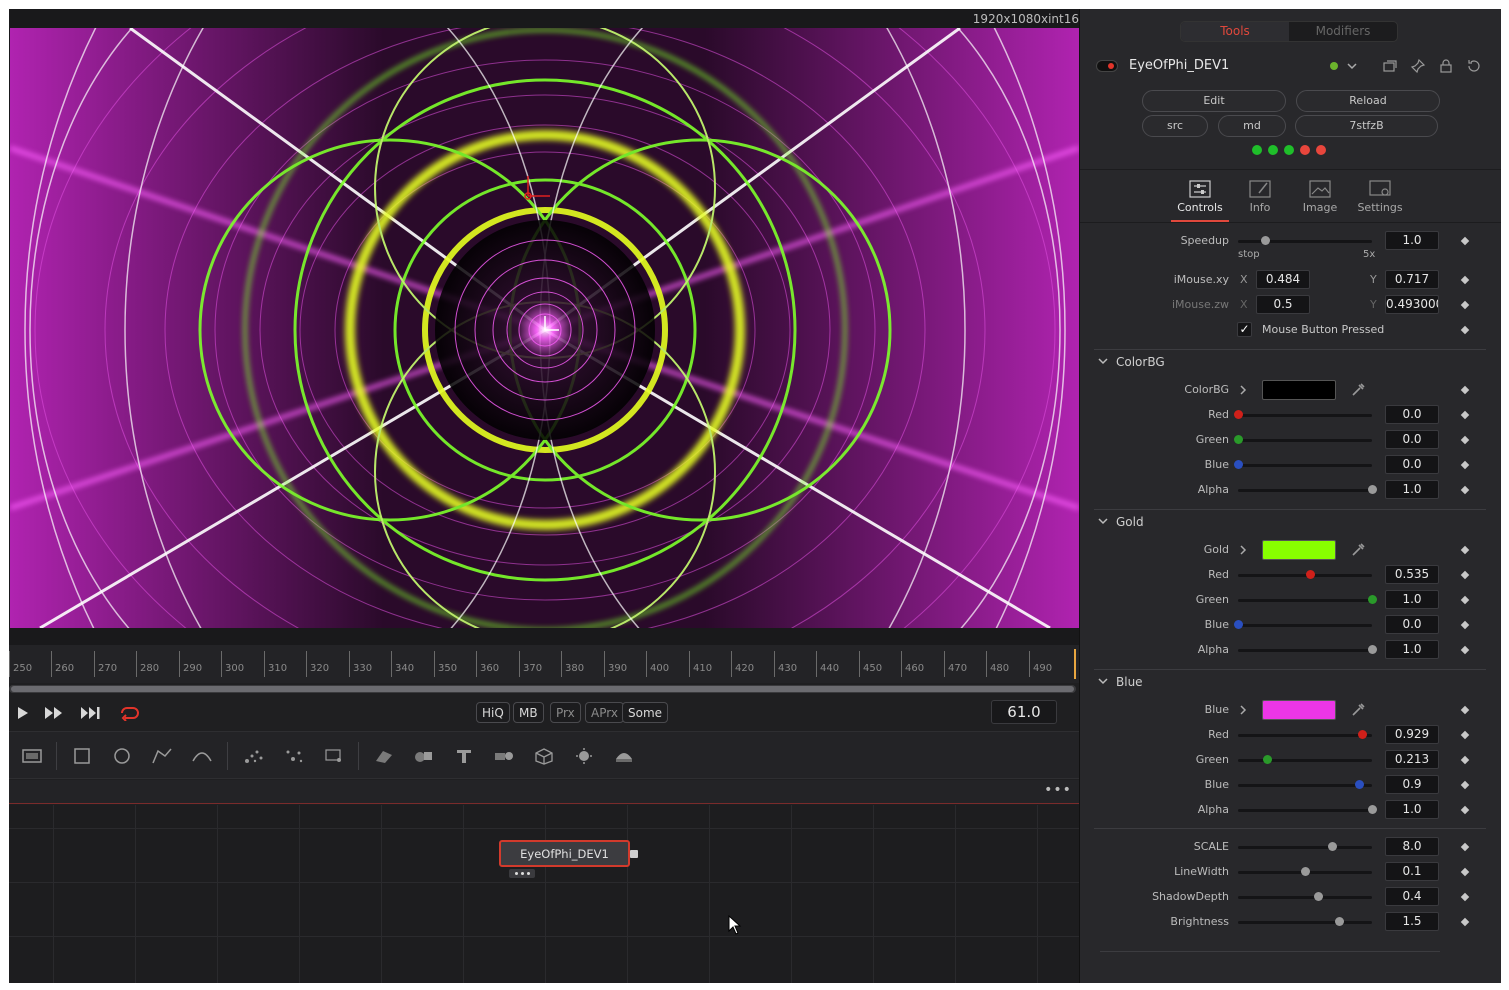  I want to click on particle-style-icon, so click(334, 756).